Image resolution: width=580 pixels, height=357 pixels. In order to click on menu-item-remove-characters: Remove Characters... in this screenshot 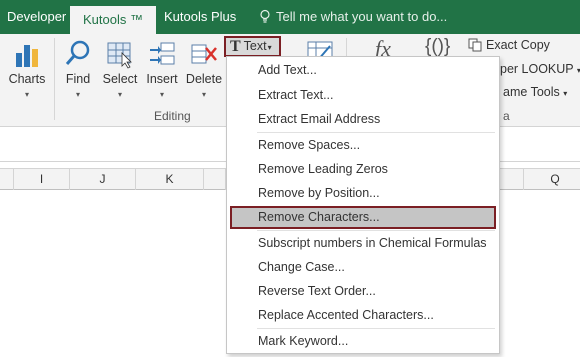, I will do `click(363, 217)`.